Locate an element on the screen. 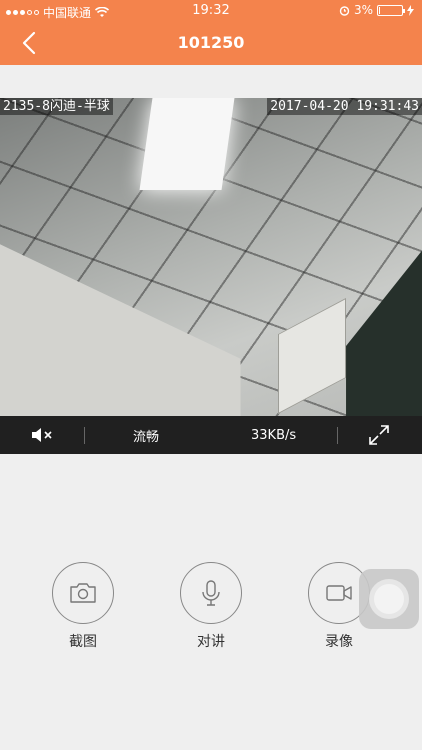 This screenshot has width=422, height=750. fullscreen-expand-icon is located at coordinates (379, 435).